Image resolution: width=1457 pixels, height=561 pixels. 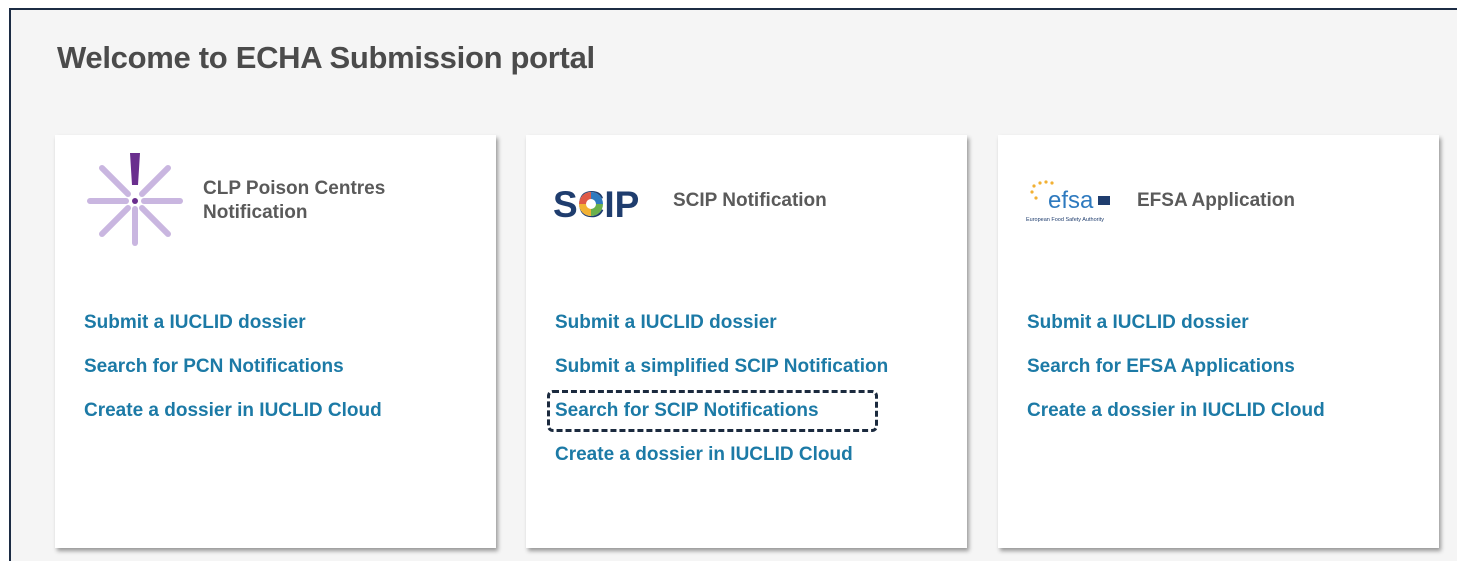 What do you see at coordinates (1071, 200) in the screenshot?
I see `efsa-logo-text: efsa` at bounding box center [1071, 200].